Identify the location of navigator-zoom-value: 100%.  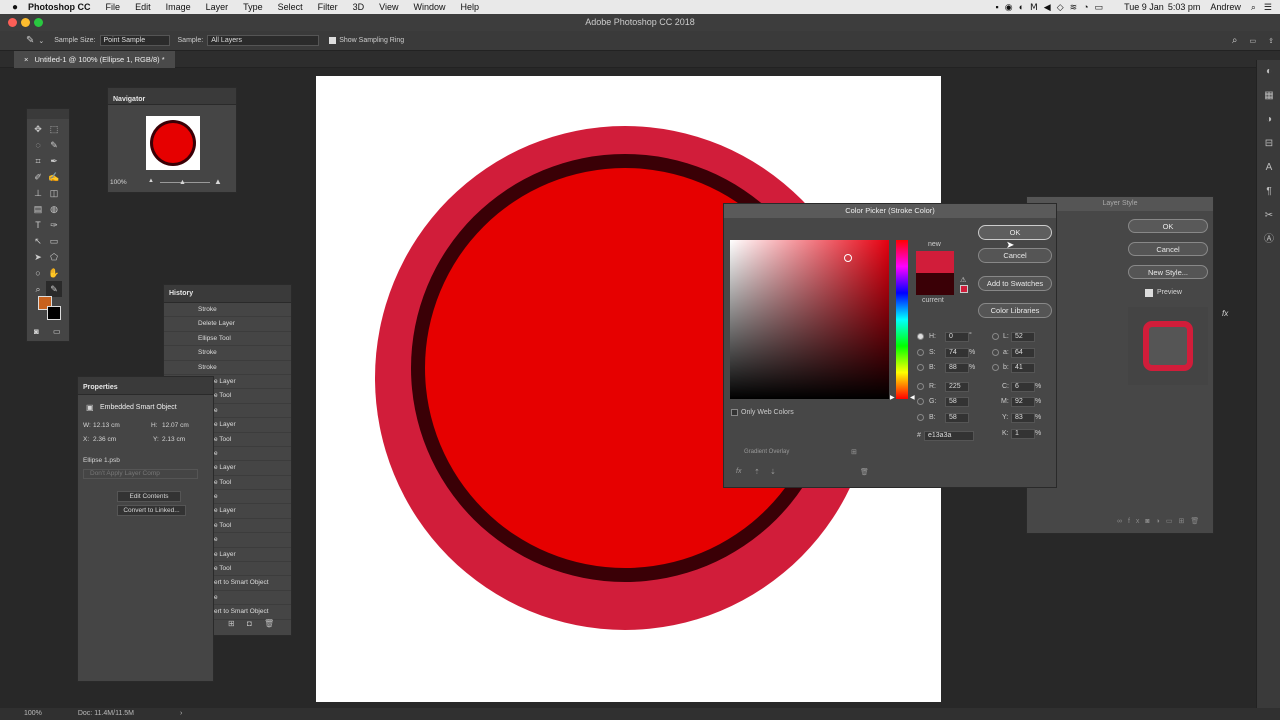
(118, 182).